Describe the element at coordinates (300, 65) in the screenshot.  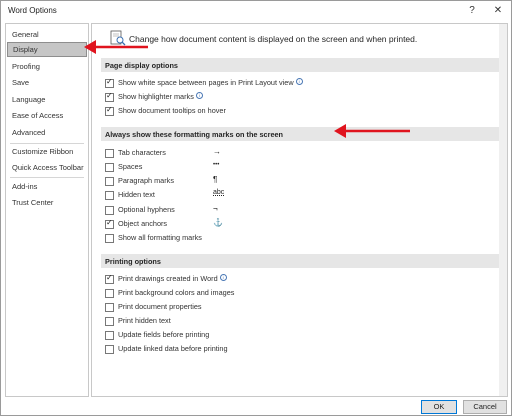
I see `section-header-page-display: Page display options` at that location.